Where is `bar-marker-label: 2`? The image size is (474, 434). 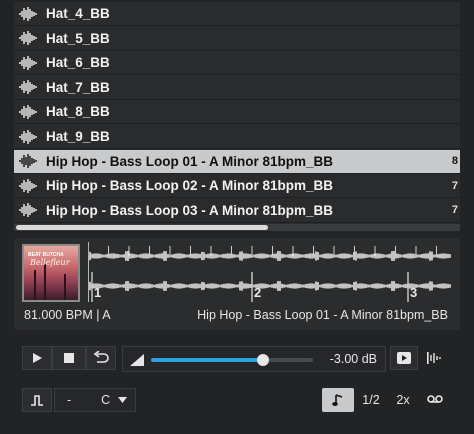 bar-marker-label: 2 is located at coordinates (257, 292).